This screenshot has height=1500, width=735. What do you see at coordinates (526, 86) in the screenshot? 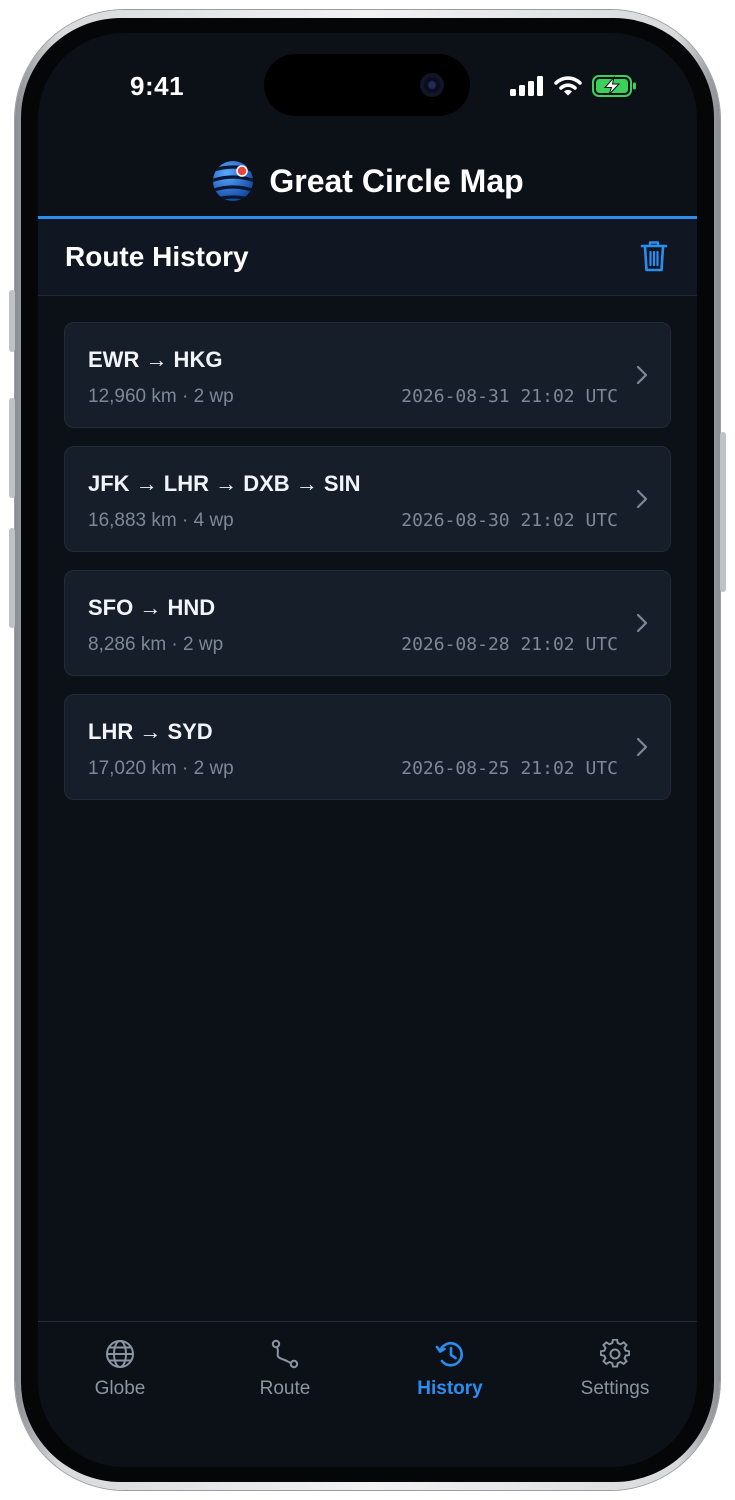
I see `cellular-signal-icon` at bounding box center [526, 86].